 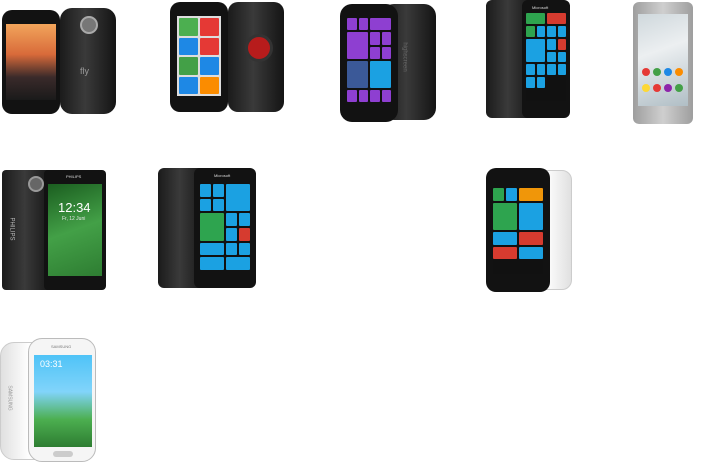 I want to click on brand-logo: fly, so click(x=84, y=71).